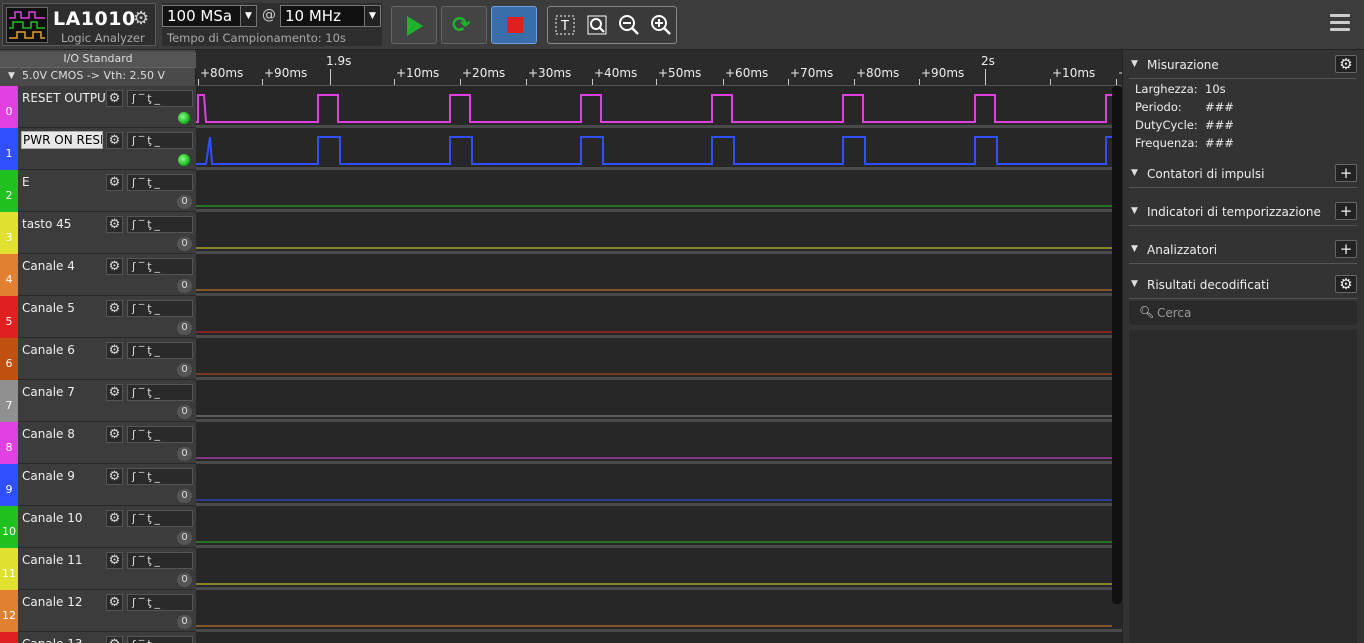 This screenshot has width=1364, height=643. What do you see at coordinates (1243, 286) in the screenshot?
I see `section-decoded-results: ▼ Risultati decodificati ⚙` at bounding box center [1243, 286].